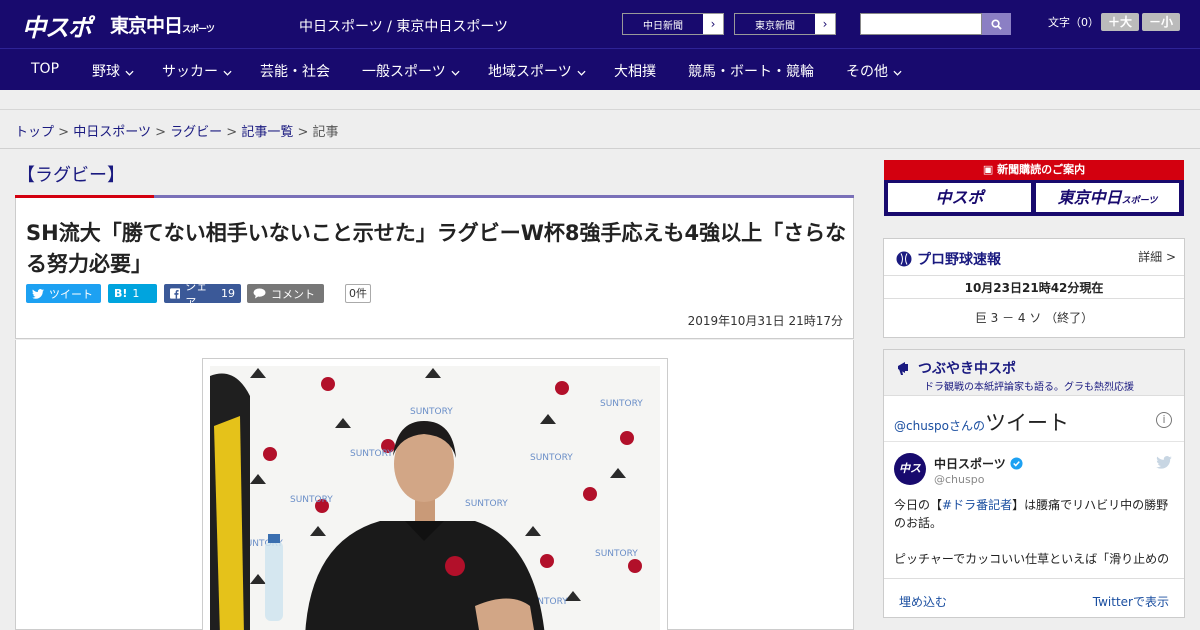 The width and height of the screenshot is (1200, 630). What do you see at coordinates (404, 27) in the screenshot?
I see `header-sites-text: 中日スポーツ / 東京中日スポーツ` at bounding box center [404, 27].